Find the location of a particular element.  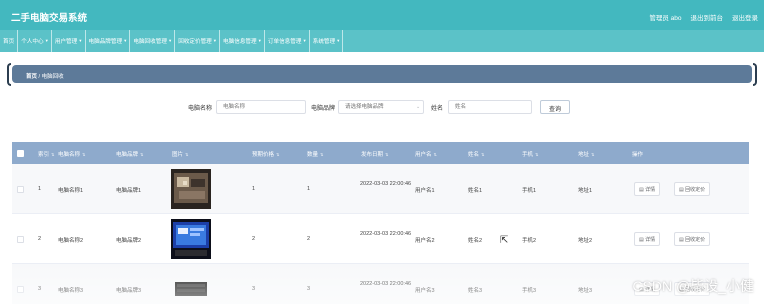

person-label: 姓名 is located at coordinates (437, 109).